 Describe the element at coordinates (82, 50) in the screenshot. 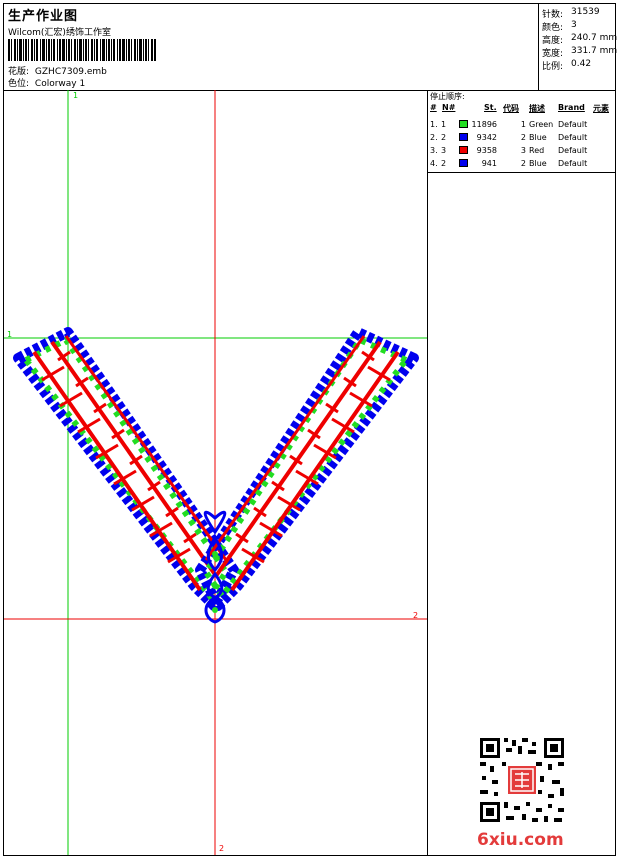

I see `barcode` at that location.